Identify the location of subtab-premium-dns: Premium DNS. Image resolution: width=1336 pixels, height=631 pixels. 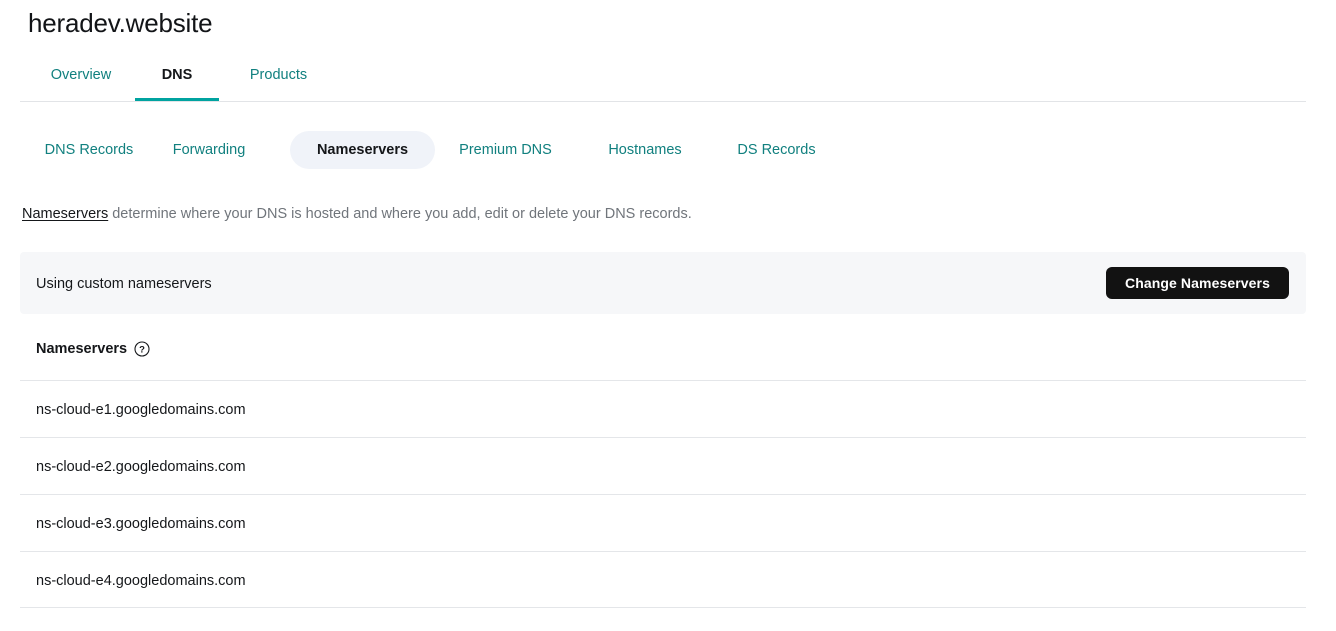
(505, 150).